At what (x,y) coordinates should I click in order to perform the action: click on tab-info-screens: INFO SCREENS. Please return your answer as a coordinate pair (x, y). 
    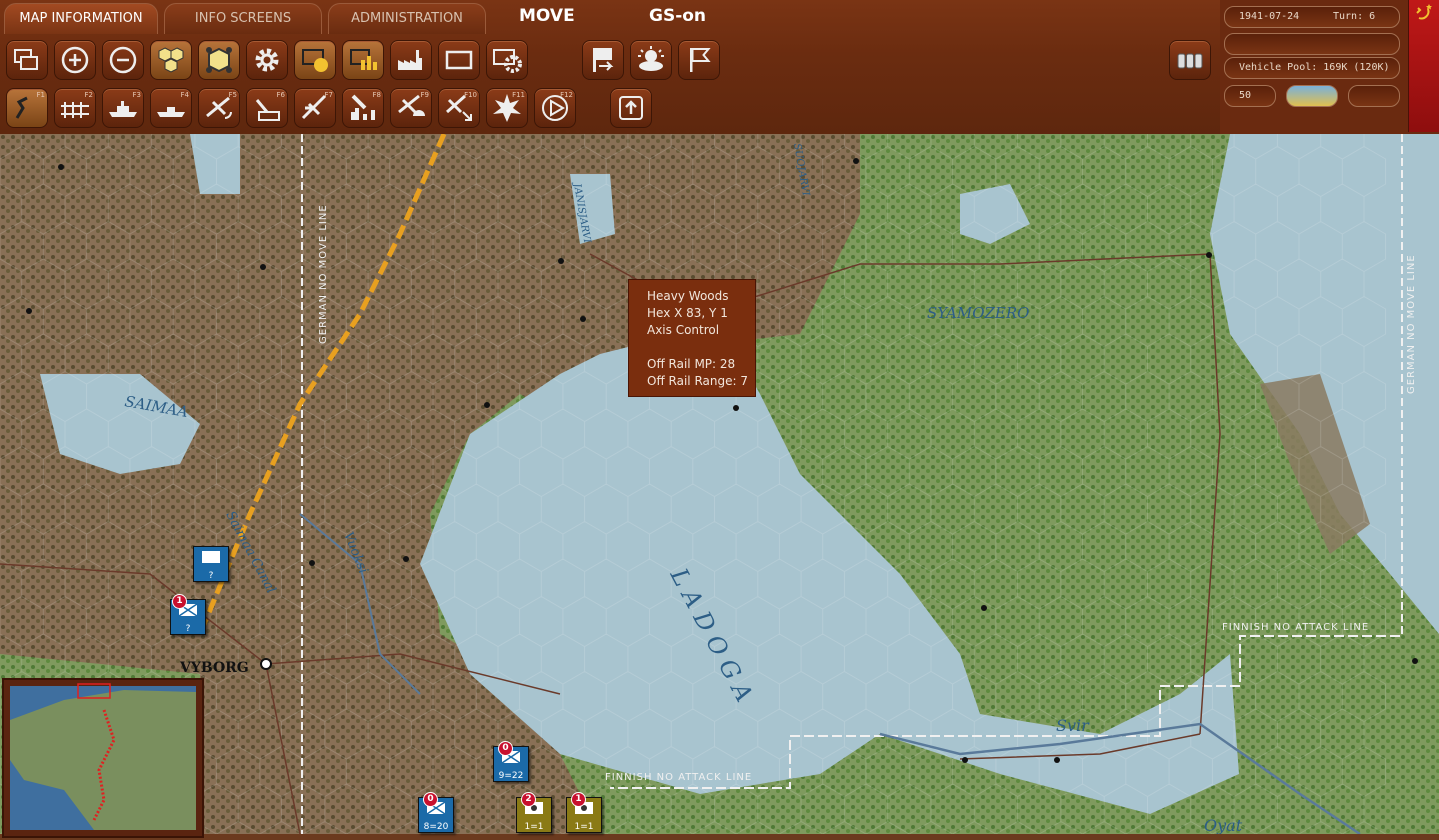
    Looking at the image, I should click on (243, 18).